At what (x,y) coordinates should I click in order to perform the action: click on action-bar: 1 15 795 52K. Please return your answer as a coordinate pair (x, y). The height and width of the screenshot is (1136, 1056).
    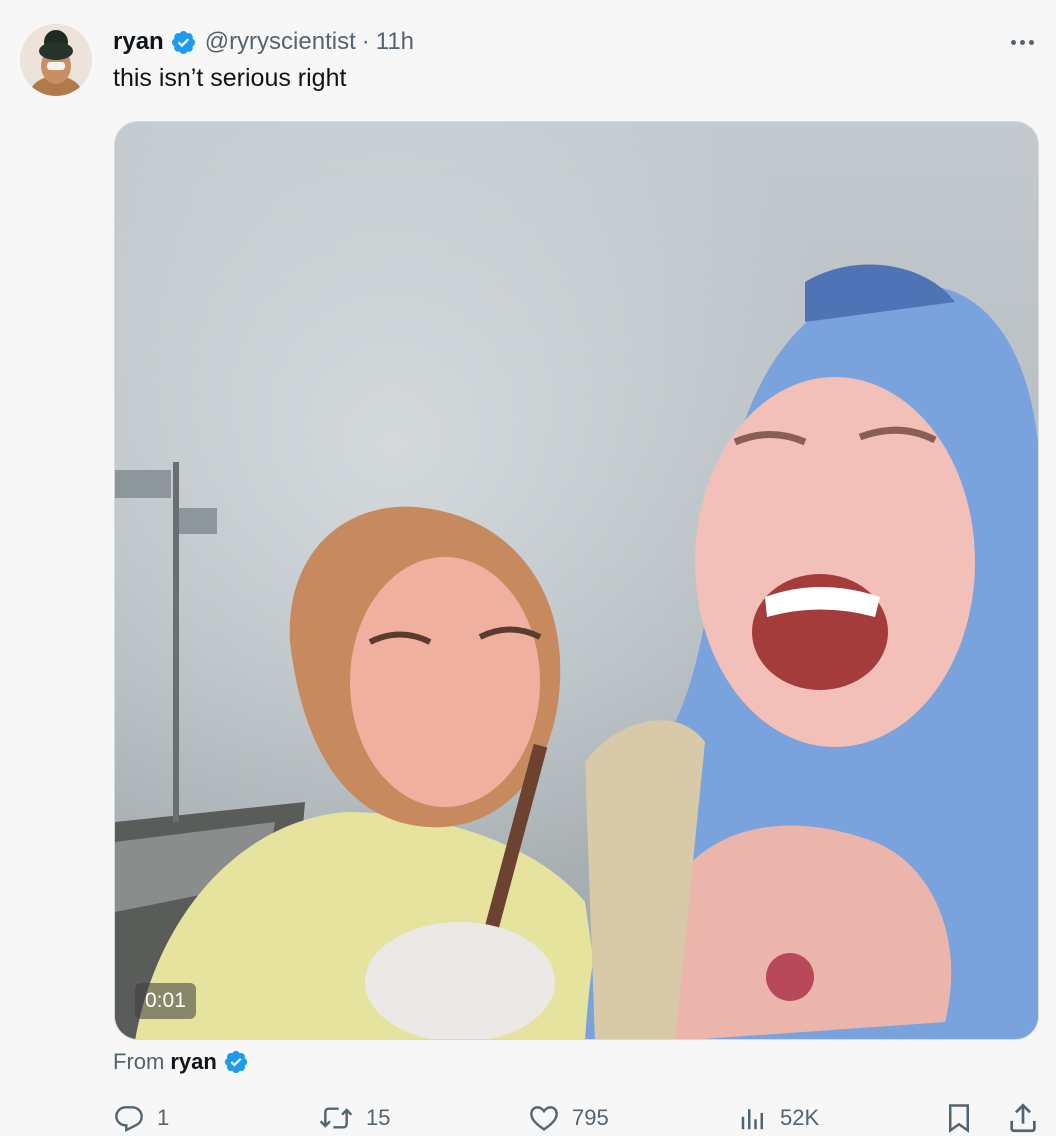
    Looking at the image, I should click on (528, 1117).